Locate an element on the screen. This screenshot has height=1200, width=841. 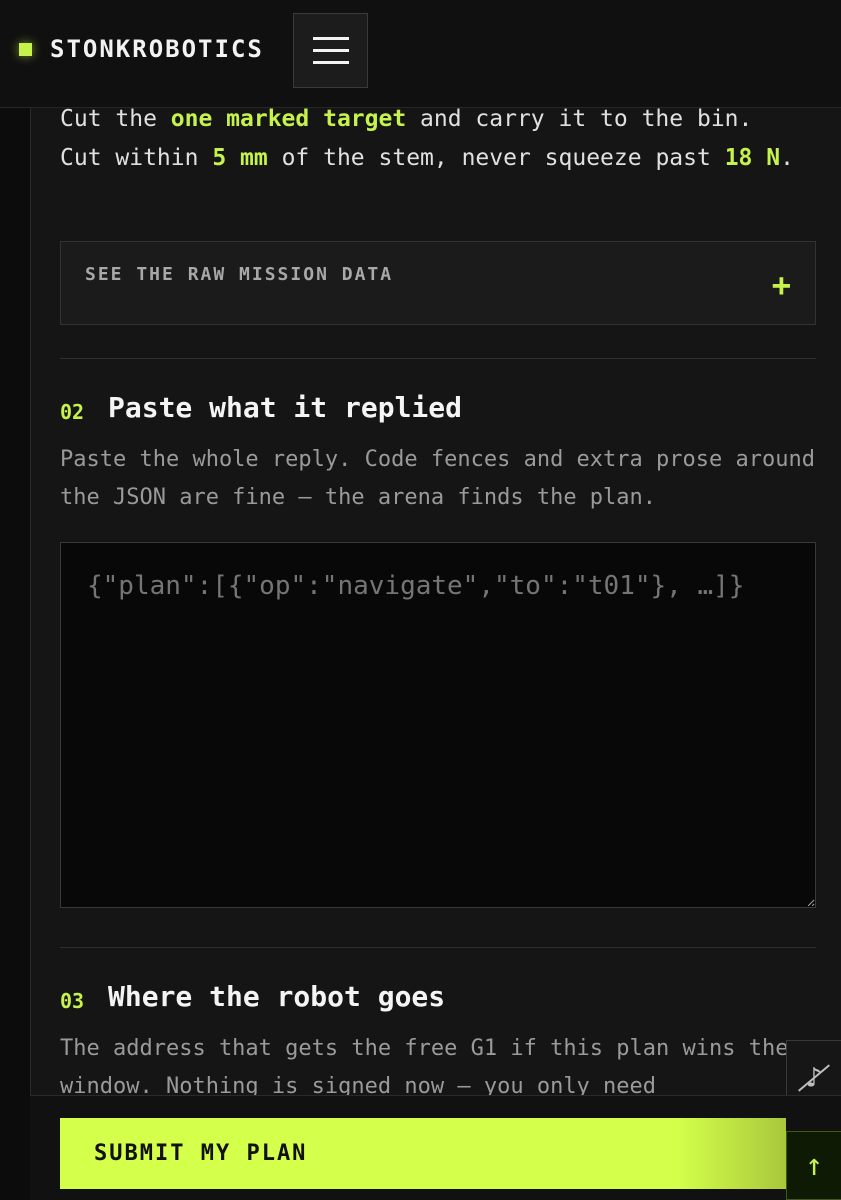
mission-highlight-target: one marked target is located at coordinates (288, 119).